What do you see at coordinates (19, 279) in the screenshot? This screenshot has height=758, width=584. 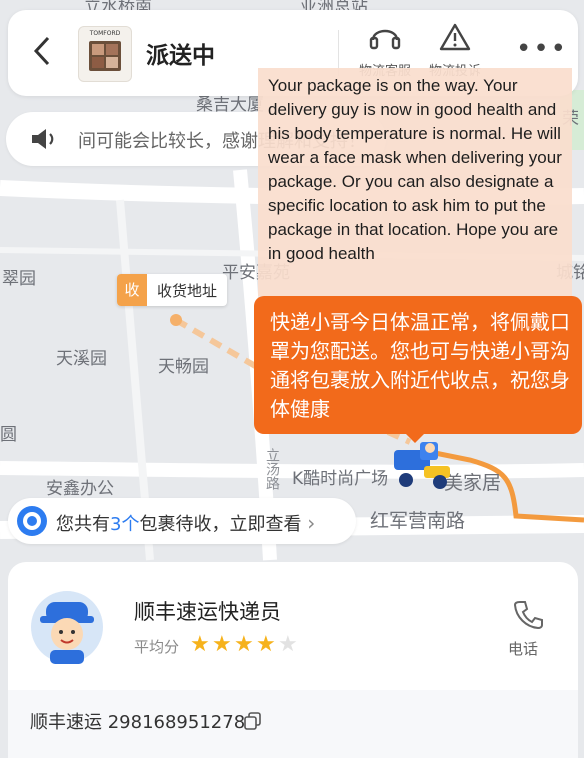 I see `map-place-label: 翠园` at bounding box center [19, 279].